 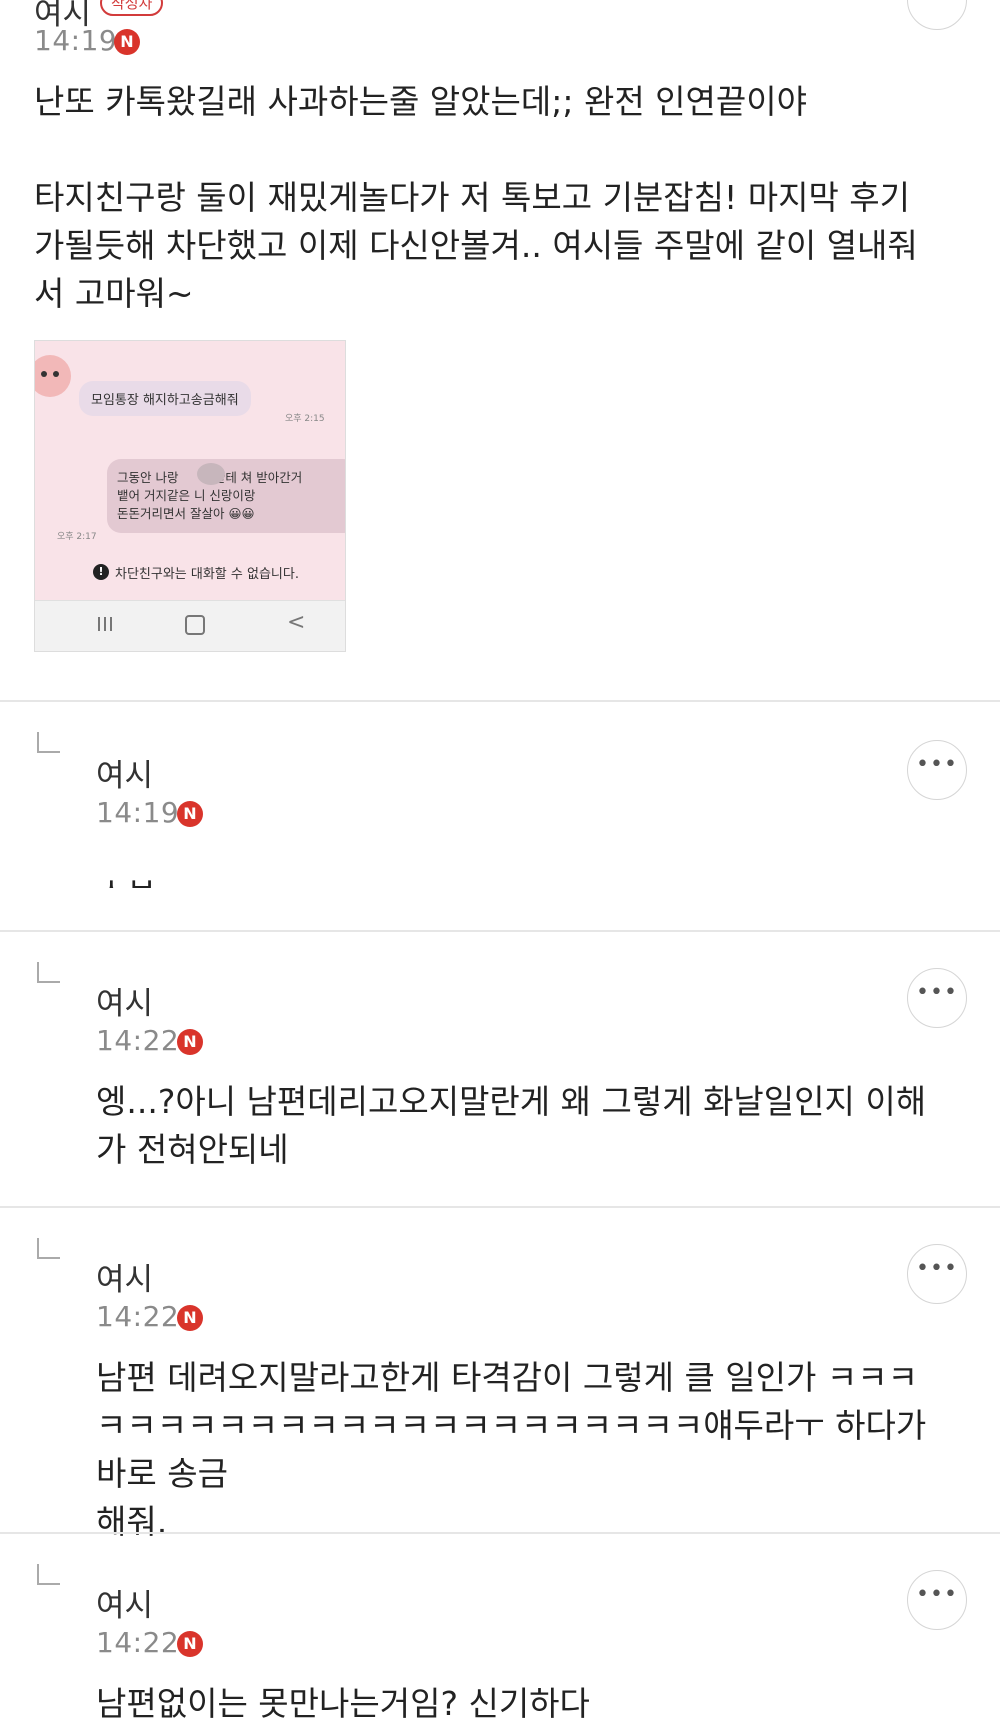 What do you see at coordinates (207, 574) in the screenshot?
I see `blocked-notice: 차단친구와는 대화할 수 없습니다.` at bounding box center [207, 574].